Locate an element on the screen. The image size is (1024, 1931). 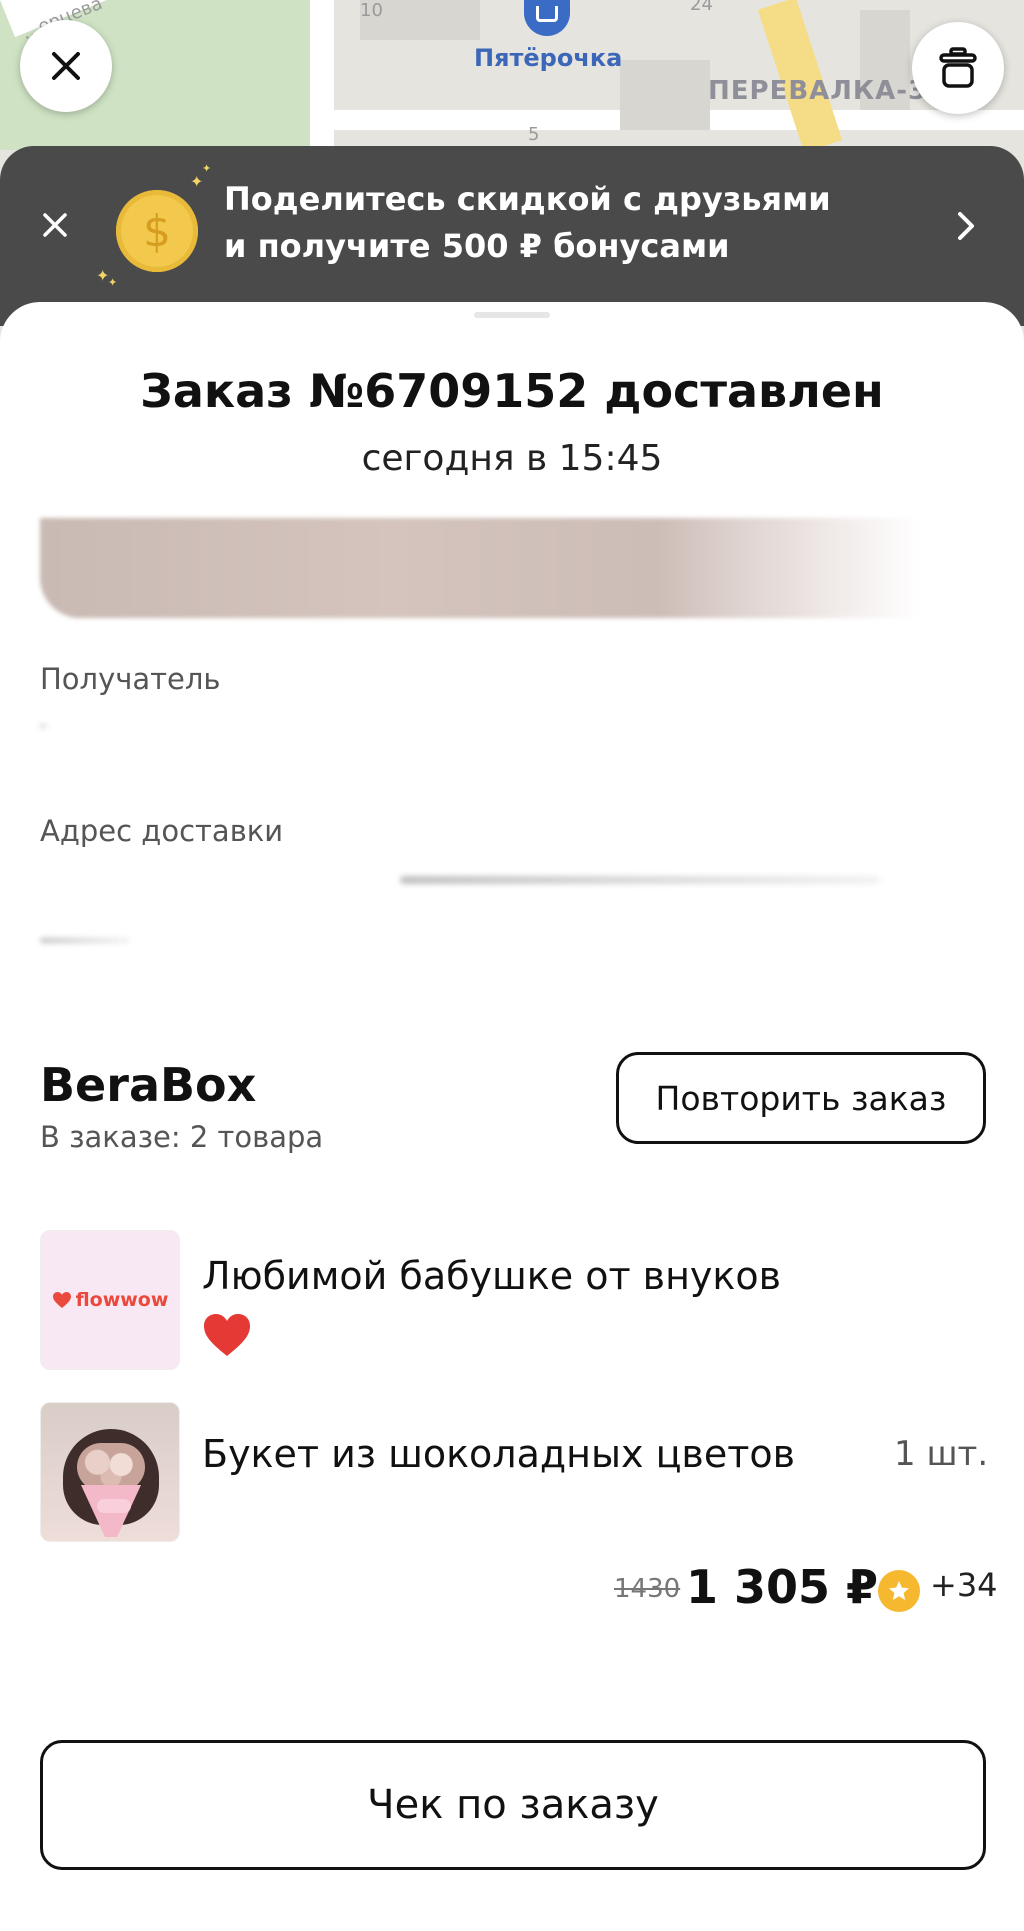
repeat-order-button: Повторить заказ is located at coordinates (801, 1098).